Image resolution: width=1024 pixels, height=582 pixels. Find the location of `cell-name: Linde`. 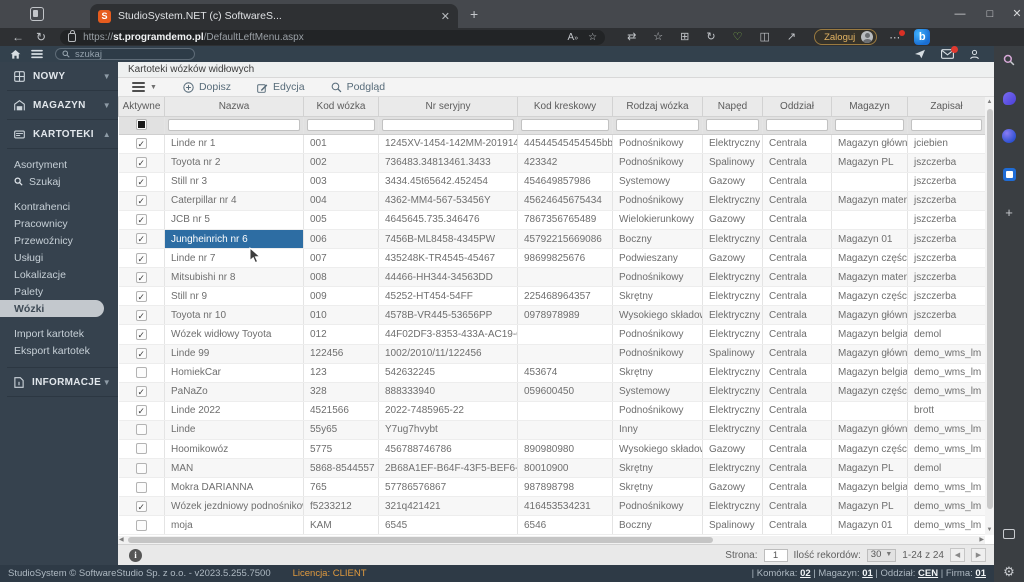

cell-name: Linde is located at coordinates (234, 430).